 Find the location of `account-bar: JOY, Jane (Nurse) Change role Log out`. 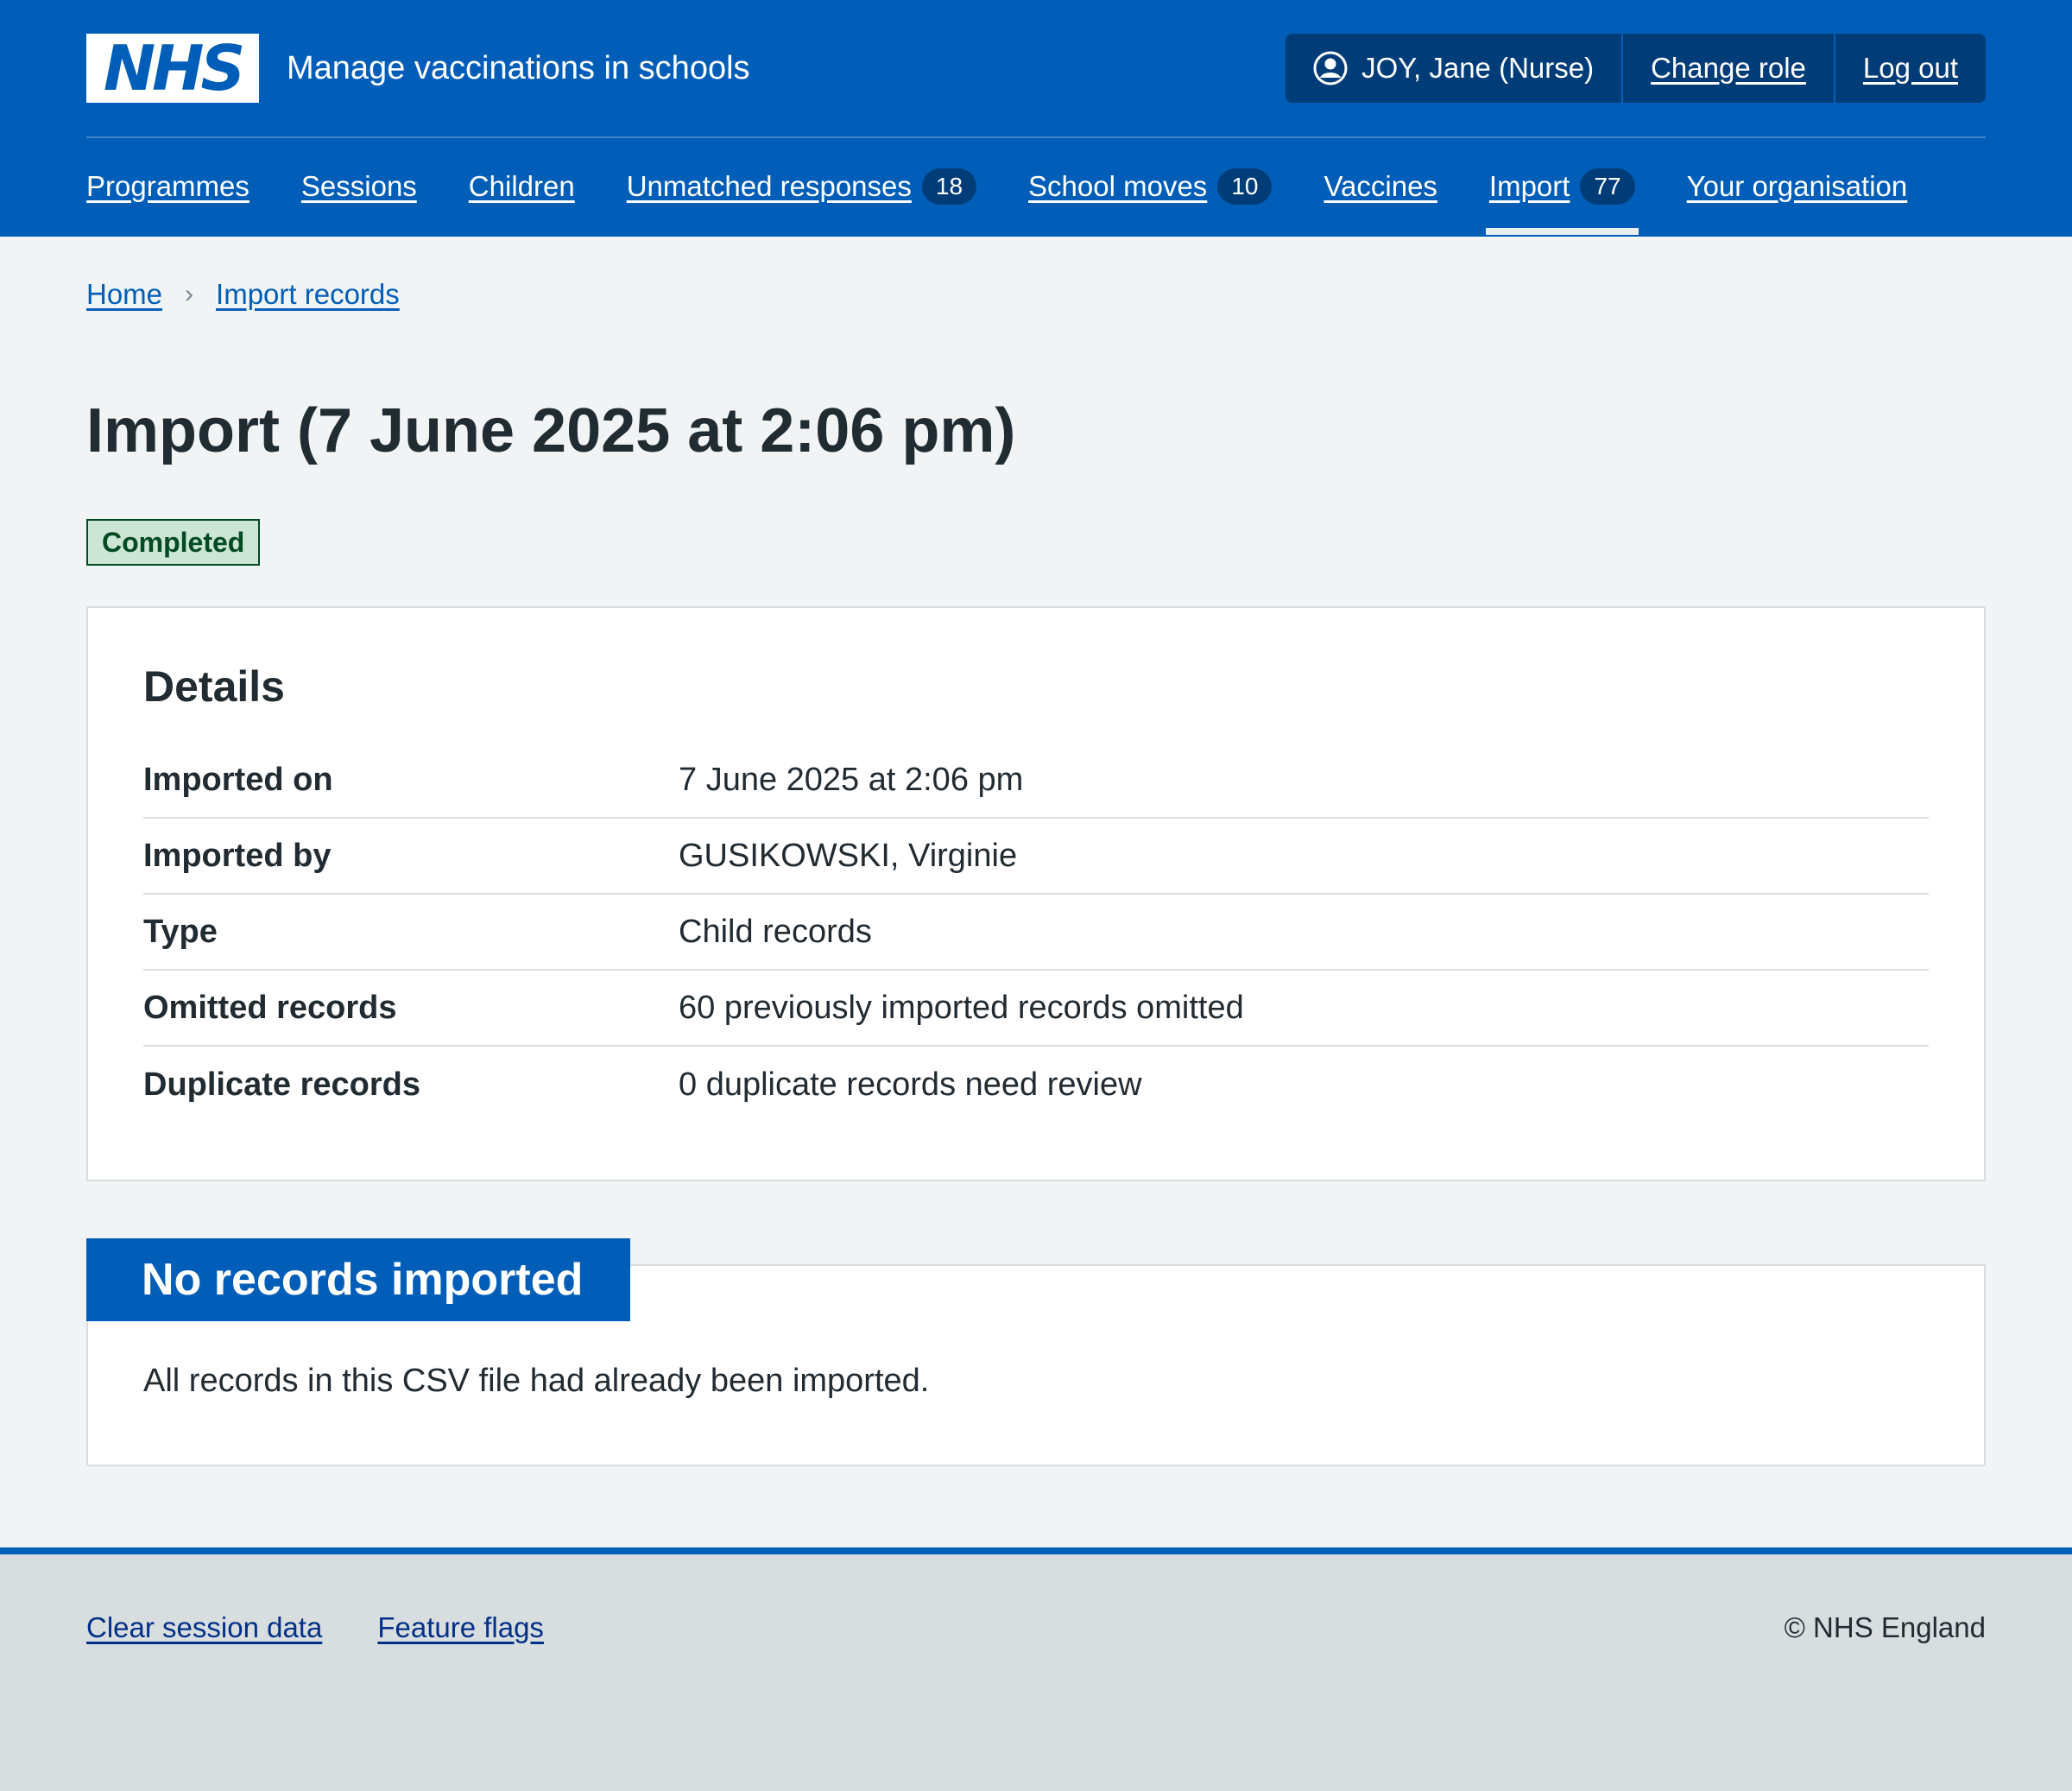

account-bar: JOY, Jane (Nurse) Change role Log out is located at coordinates (1636, 68).